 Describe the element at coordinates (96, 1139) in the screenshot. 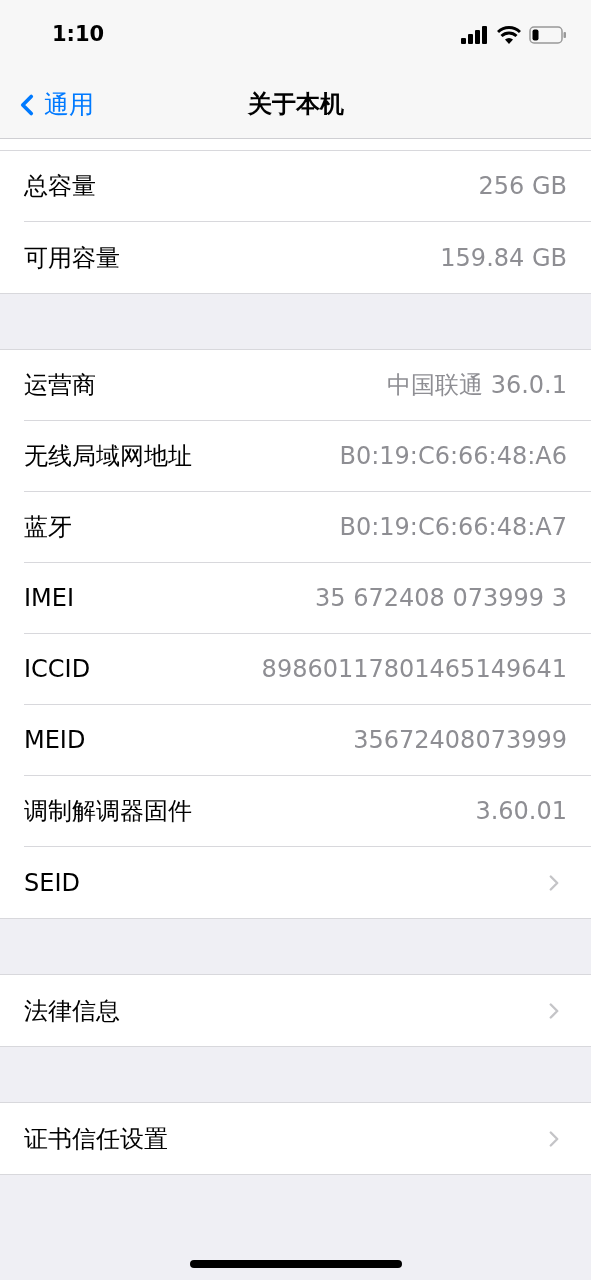

I see `row-label: 证书信任设置` at that location.